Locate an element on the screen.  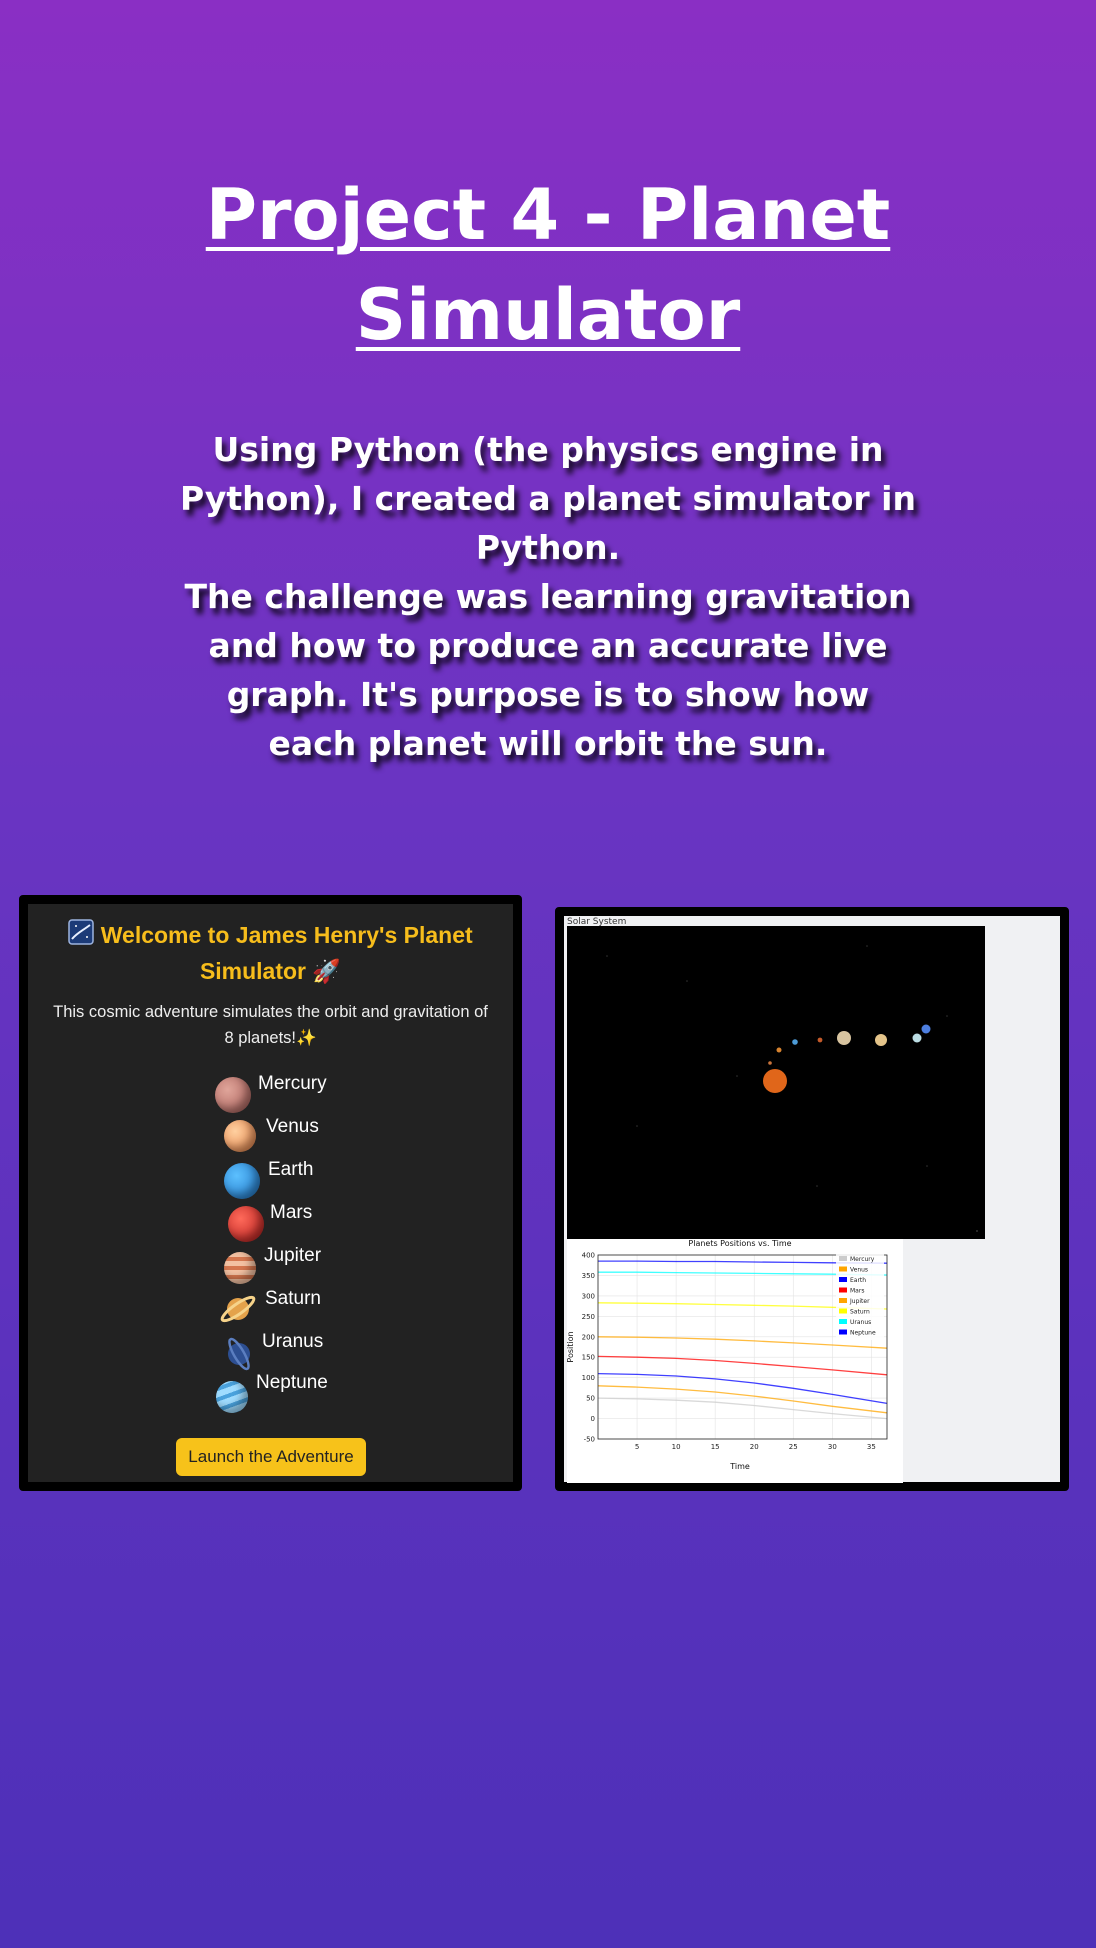
planet-list-item: Venus is located at coordinates (270, 1137).